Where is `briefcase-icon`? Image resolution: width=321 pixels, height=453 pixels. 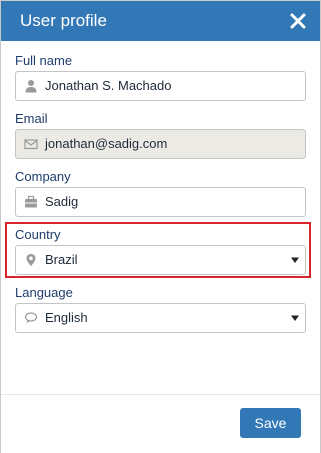
briefcase-icon is located at coordinates (31, 202).